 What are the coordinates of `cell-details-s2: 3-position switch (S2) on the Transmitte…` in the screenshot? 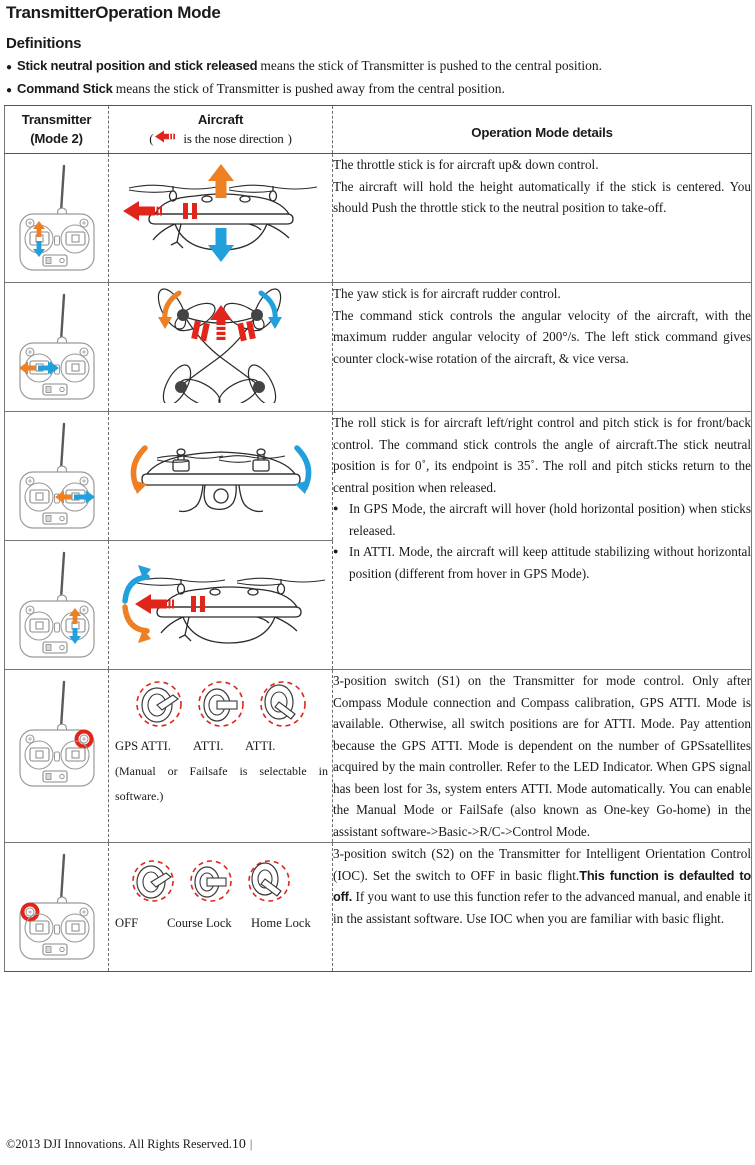 It's located at (542, 907).